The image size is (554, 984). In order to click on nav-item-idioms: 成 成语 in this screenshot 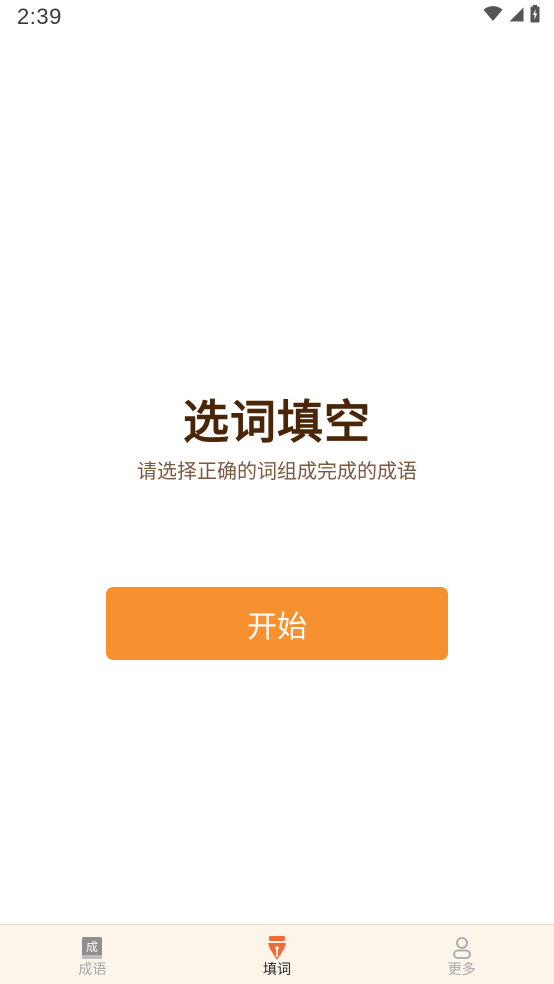, I will do `click(92, 954)`.